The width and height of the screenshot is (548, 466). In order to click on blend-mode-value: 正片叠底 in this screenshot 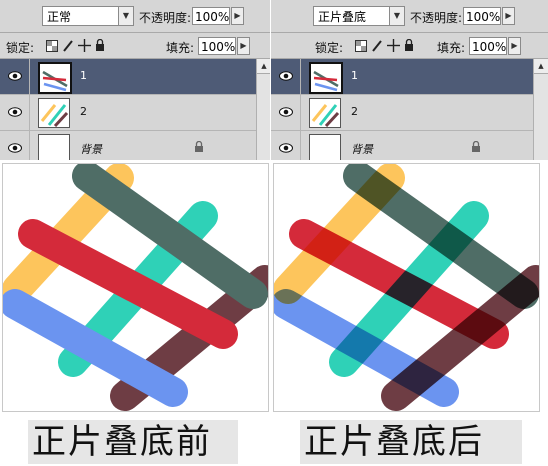, I will do `click(342, 17)`.